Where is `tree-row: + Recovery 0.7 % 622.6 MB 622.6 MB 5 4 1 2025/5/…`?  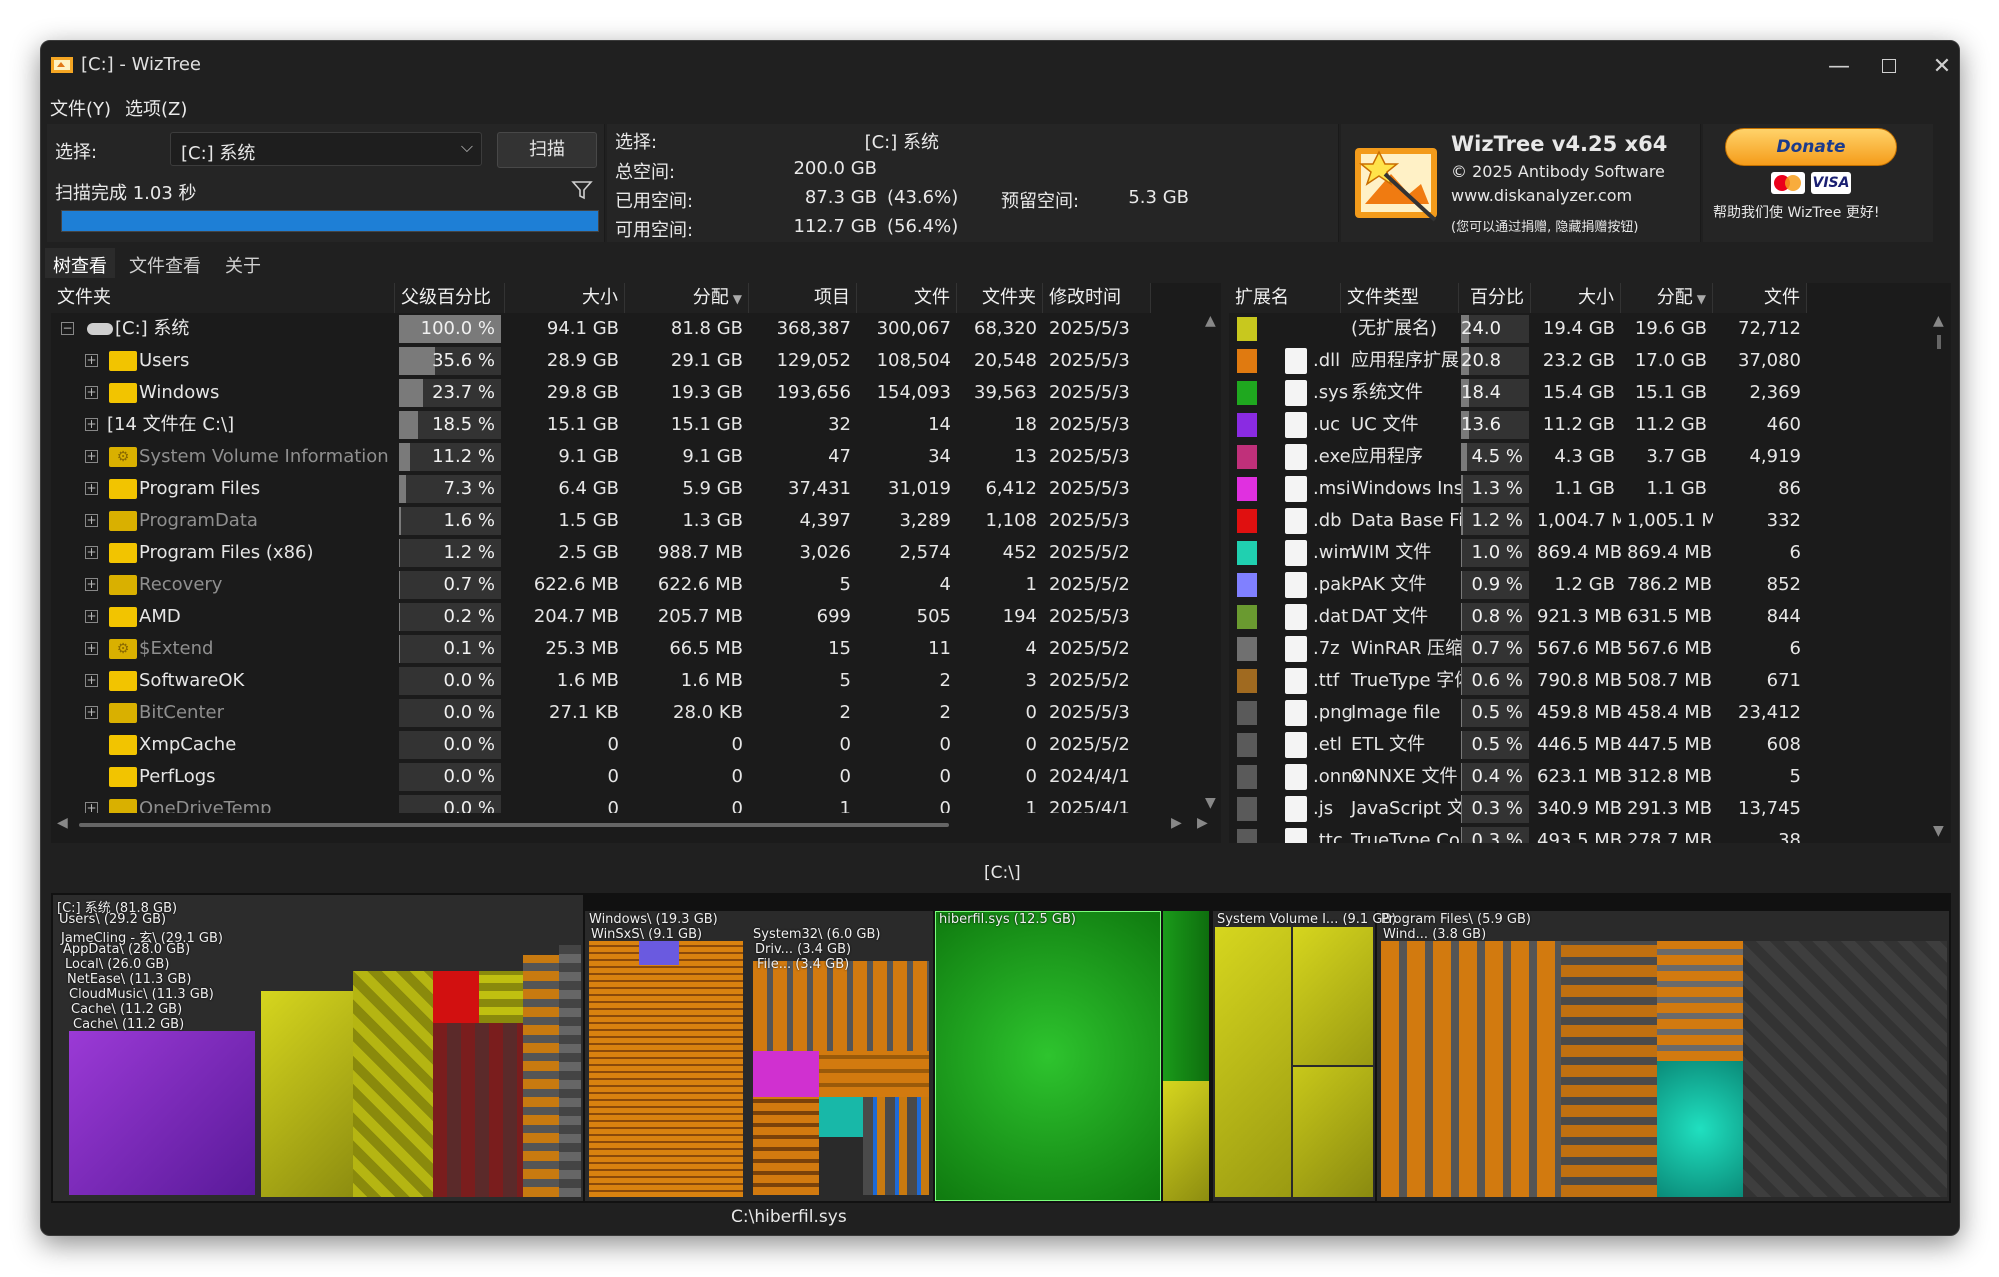
tree-row: + Recovery 0.7 % 622.6 MB 622.6 MB 5 4 1 2025/5/… is located at coordinates (636, 585).